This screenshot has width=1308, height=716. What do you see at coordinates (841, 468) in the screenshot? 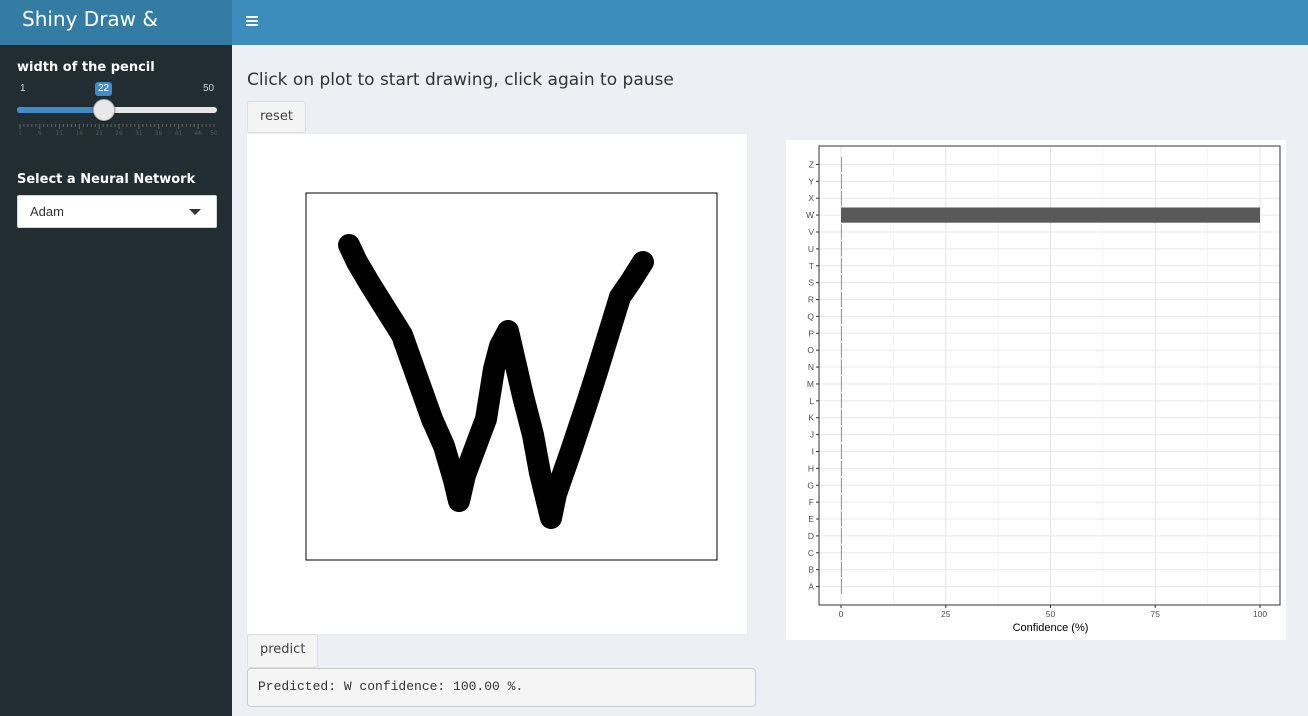
I see `bar-H` at bounding box center [841, 468].